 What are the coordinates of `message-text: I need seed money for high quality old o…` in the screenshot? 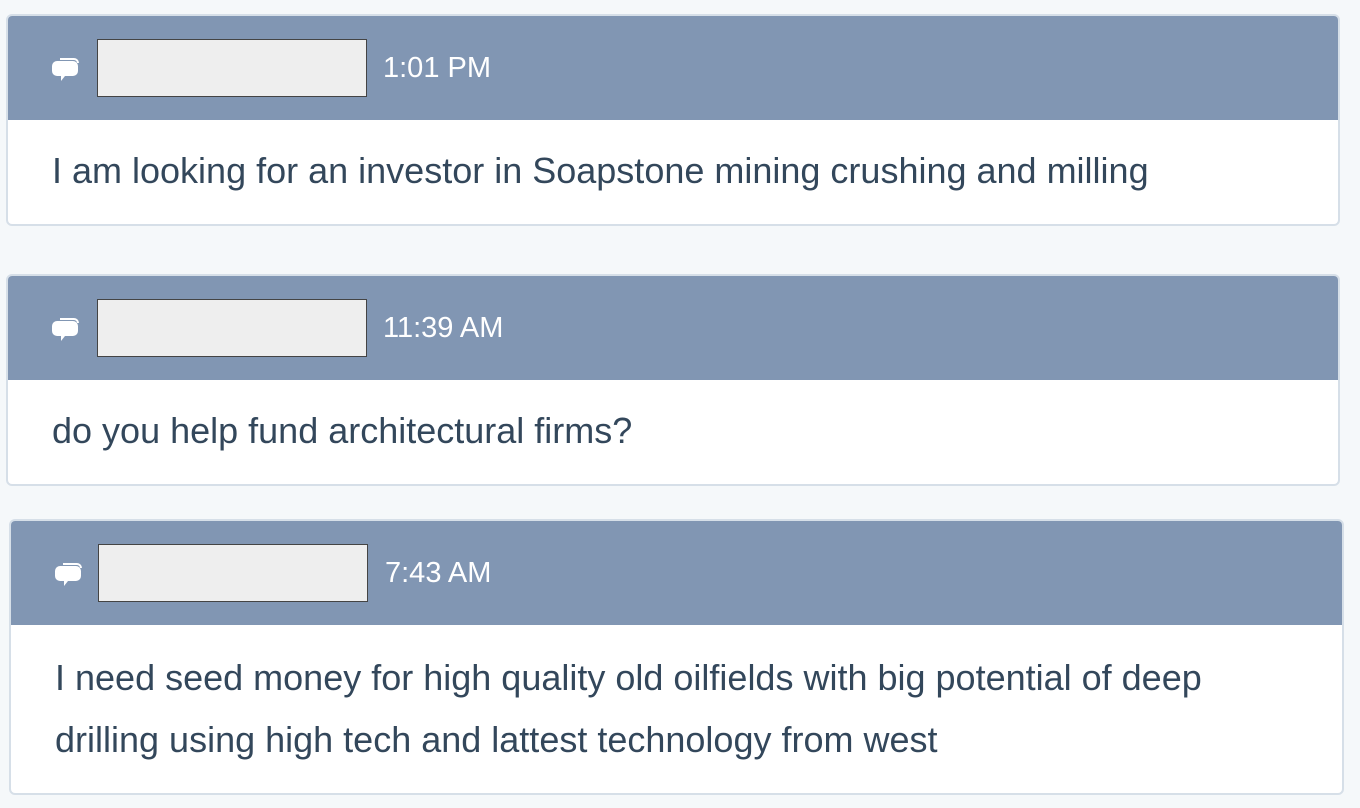 It's located at (628, 708).